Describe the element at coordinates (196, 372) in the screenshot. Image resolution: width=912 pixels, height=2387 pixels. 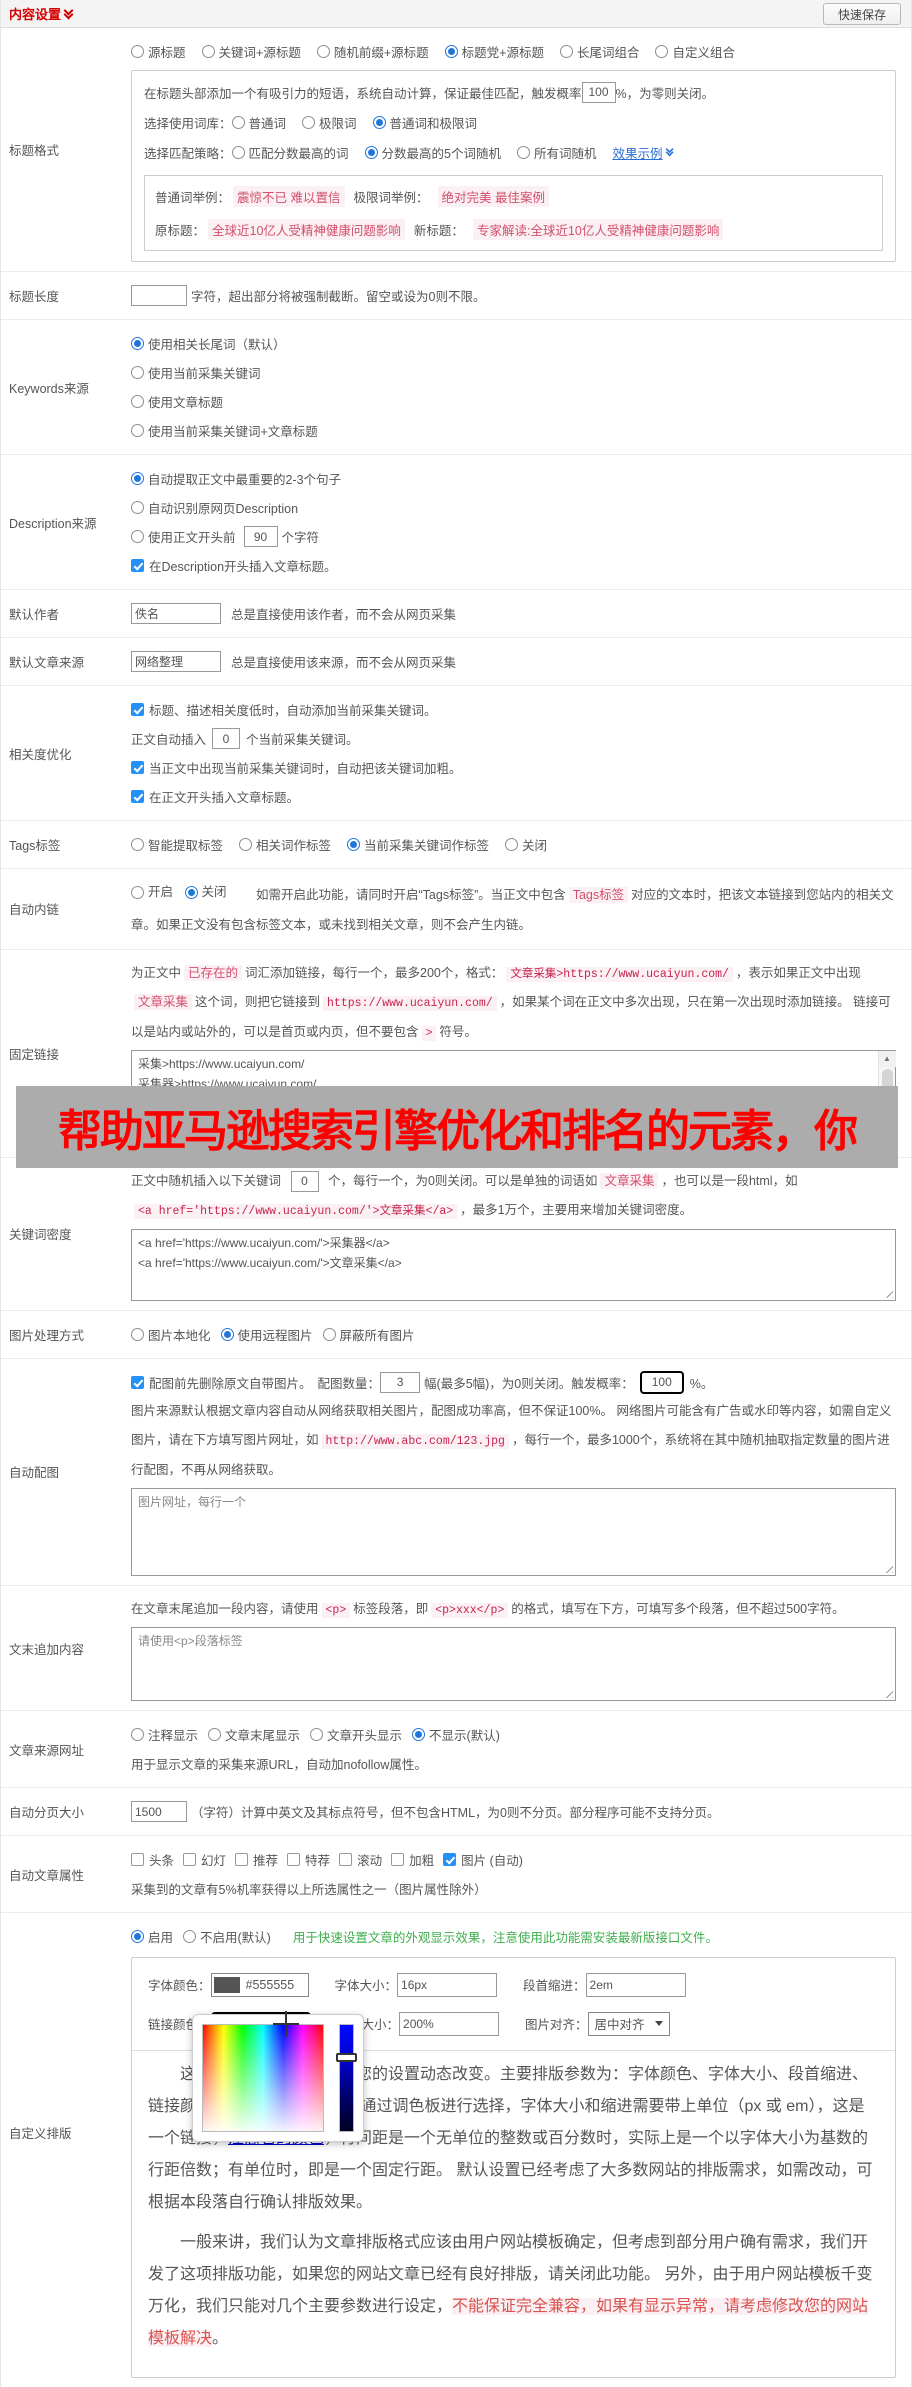
I see `radio-current-collect-keyword: 使用当前采集关键词` at that location.